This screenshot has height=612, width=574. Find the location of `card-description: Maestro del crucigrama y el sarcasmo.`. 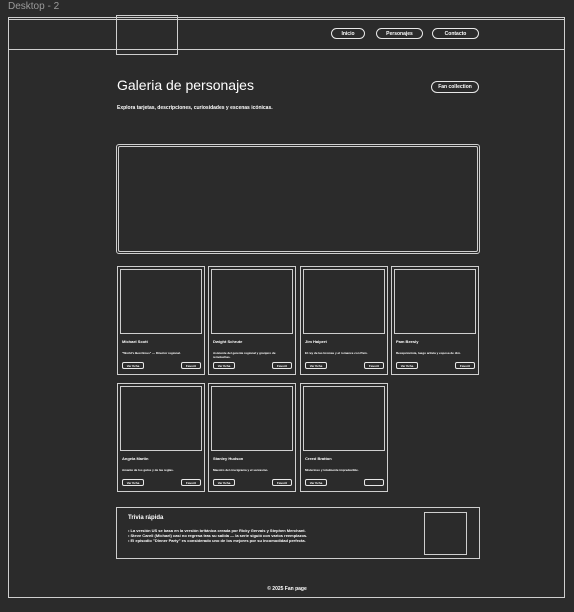

card-description: Maestro del crucigrama y el sarcasmo. is located at coordinates (241, 470).